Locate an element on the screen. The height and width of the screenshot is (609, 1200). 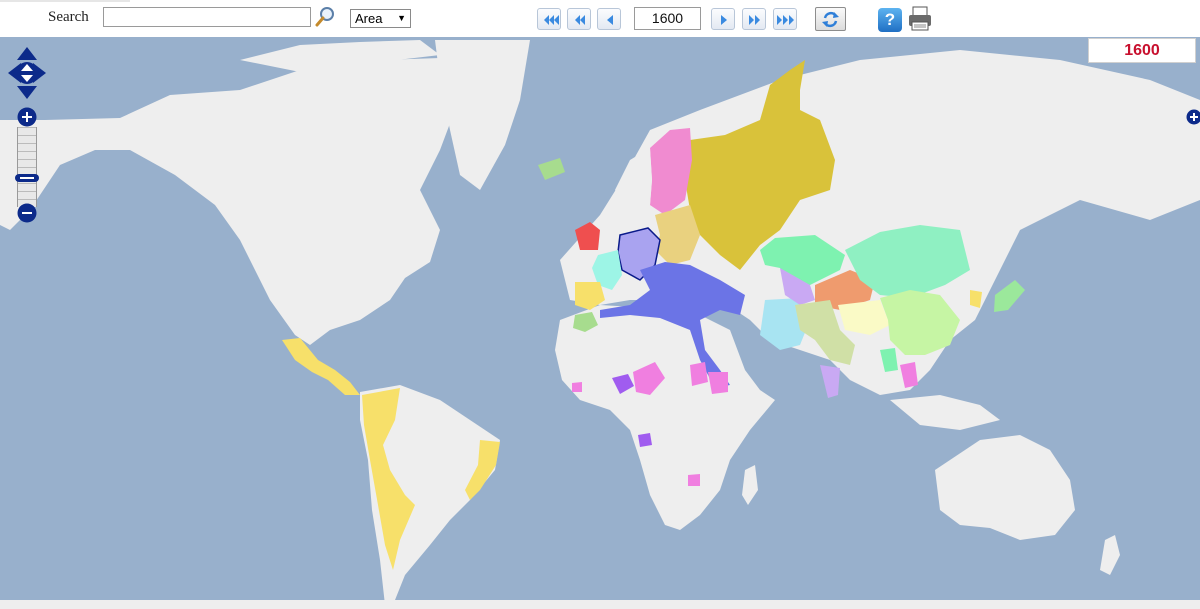
korea-territory is located at coordinates (976, 299).